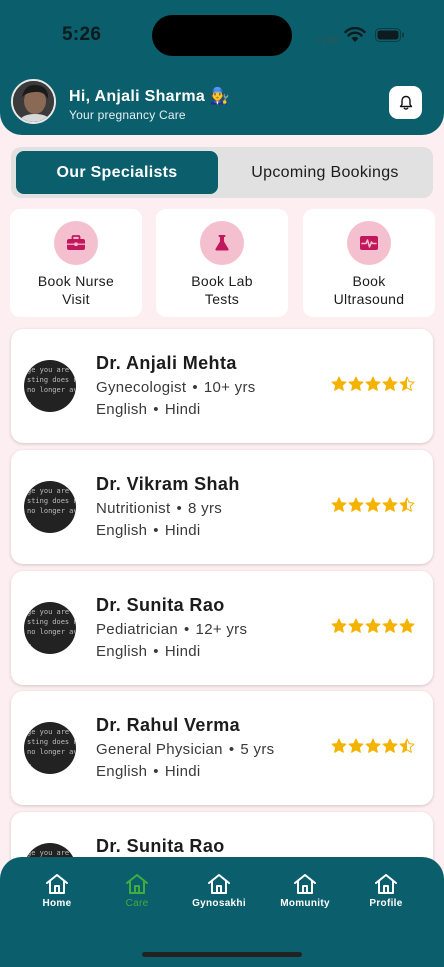 This screenshot has width=444, height=967. I want to click on nav-care: Care, so click(137, 891).